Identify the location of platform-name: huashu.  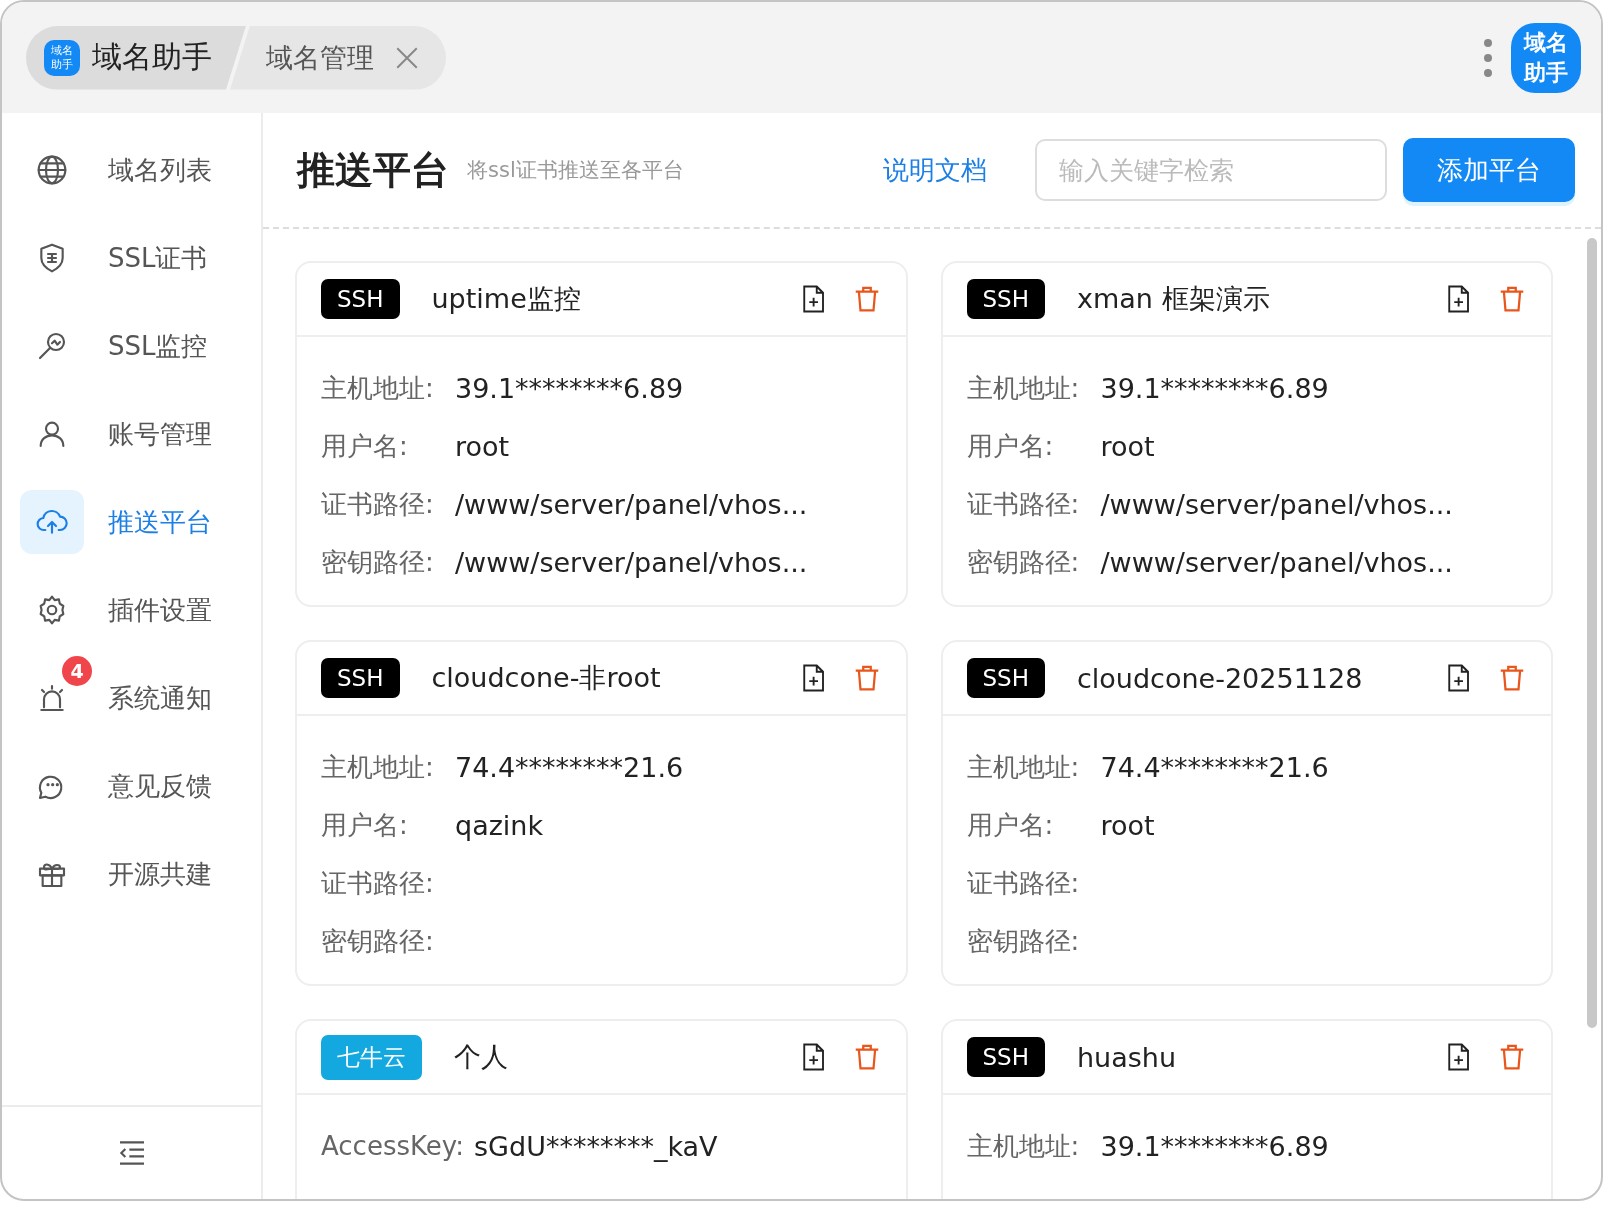
(1127, 1057).